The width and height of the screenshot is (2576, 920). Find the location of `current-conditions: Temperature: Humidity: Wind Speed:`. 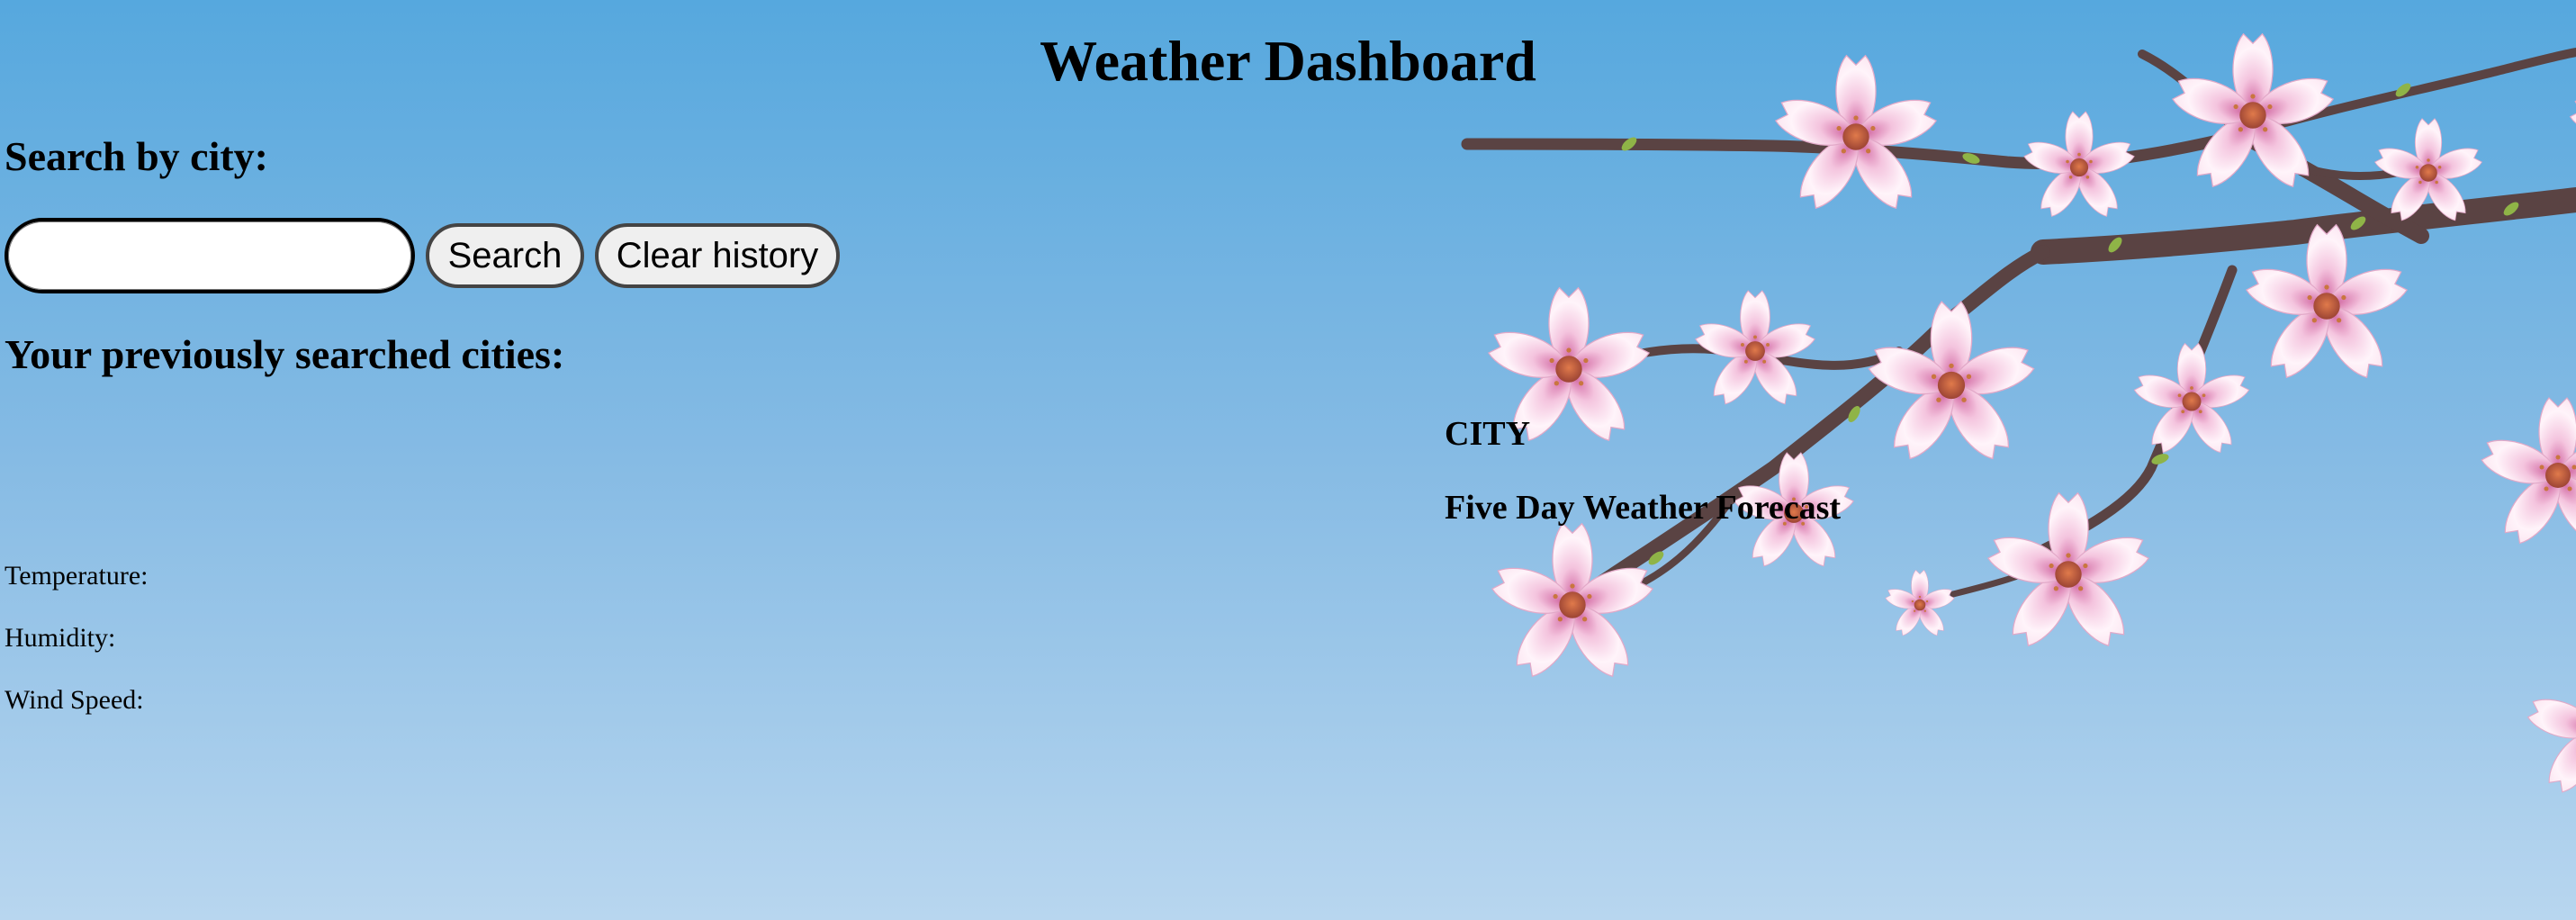

current-conditions: Temperature: Humidity: Wind Speed: is located at coordinates (76, 651).